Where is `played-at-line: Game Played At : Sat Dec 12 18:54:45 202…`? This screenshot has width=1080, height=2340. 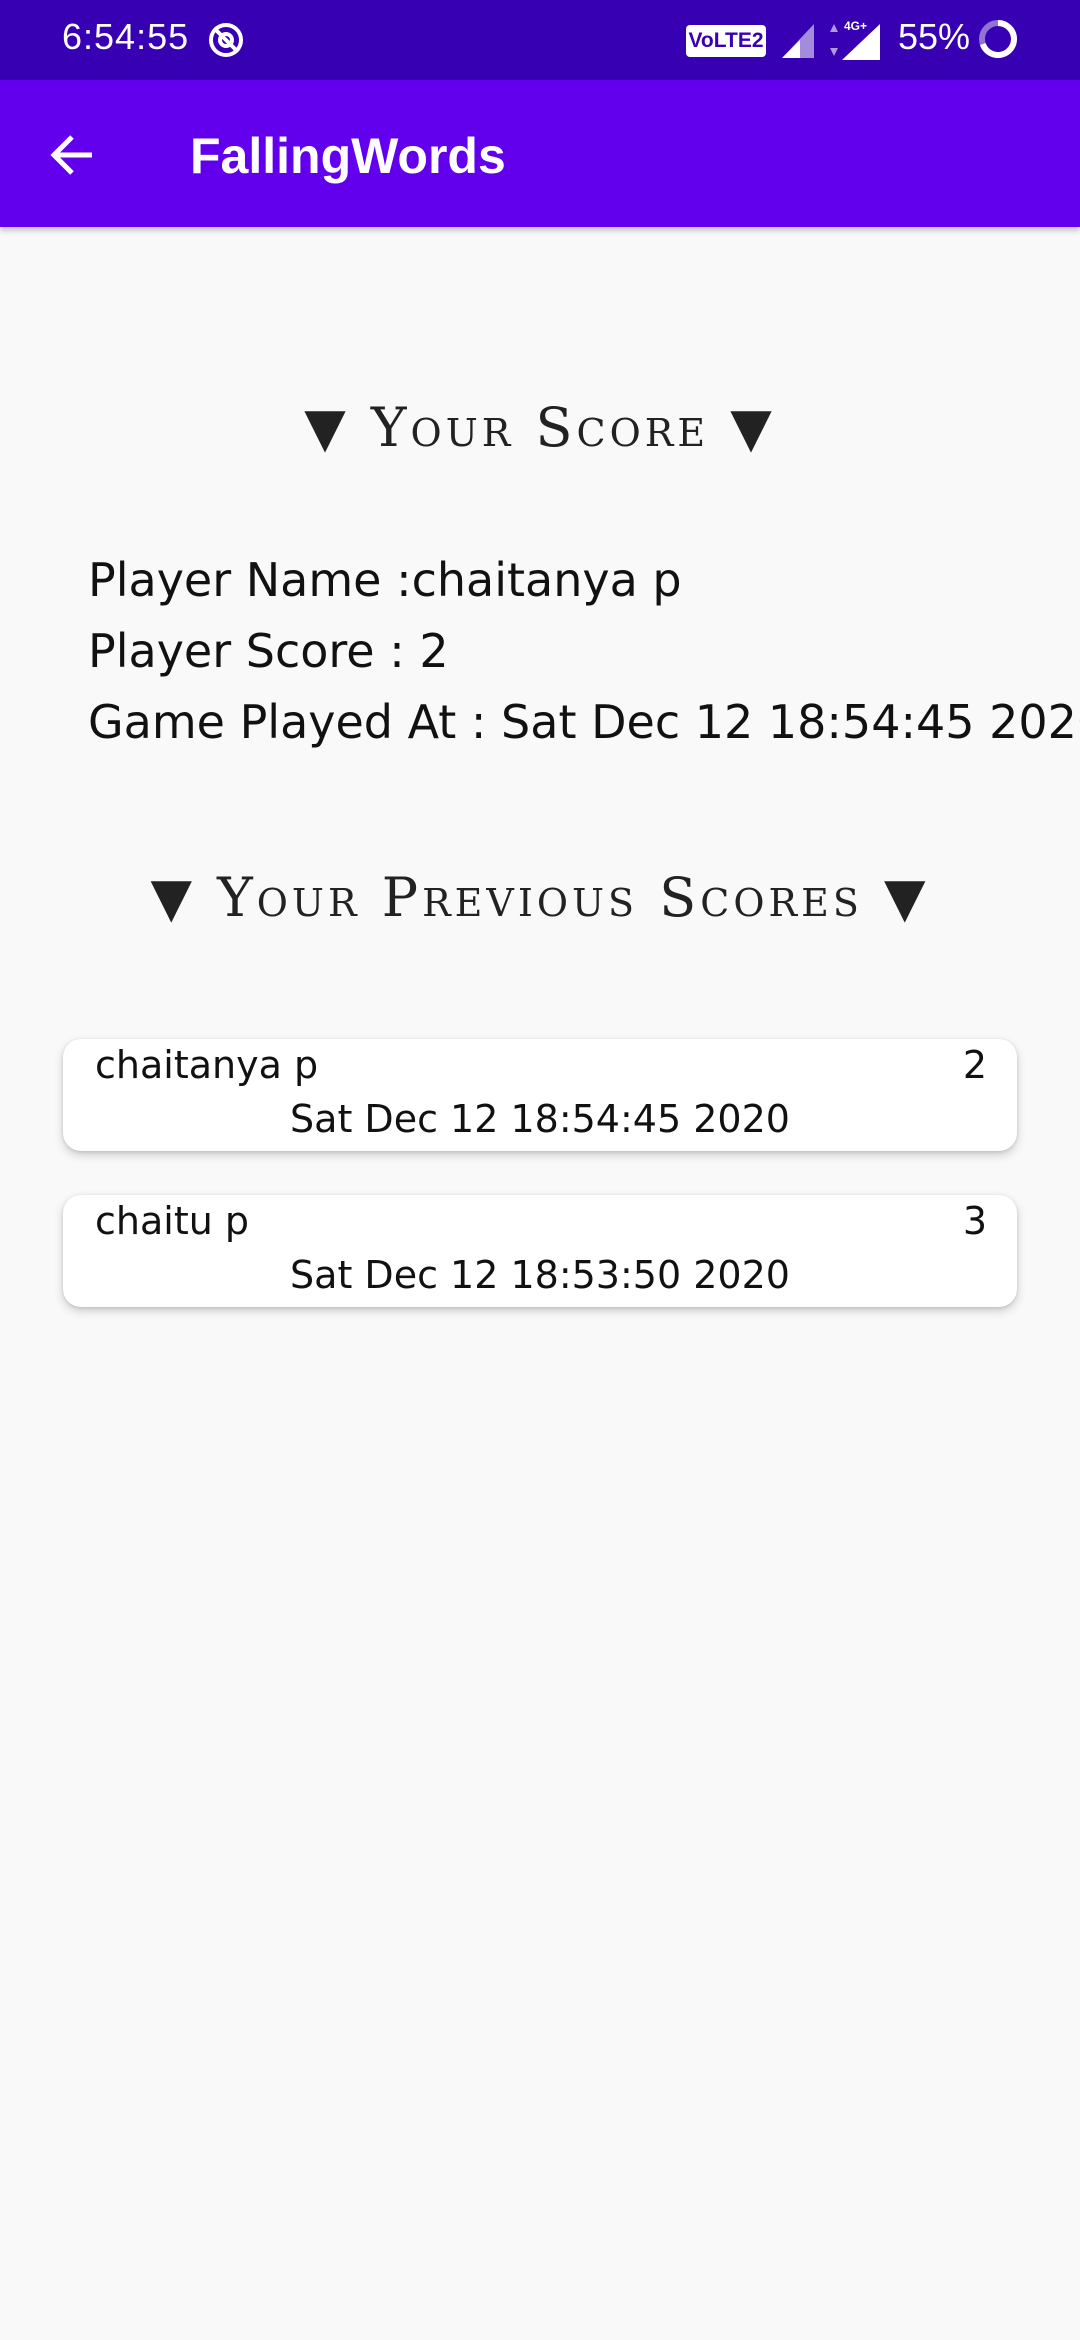
played-at-line: Game Played At : Sat Dec 12 18:54:45 202… is located at coordinates (584, 722).